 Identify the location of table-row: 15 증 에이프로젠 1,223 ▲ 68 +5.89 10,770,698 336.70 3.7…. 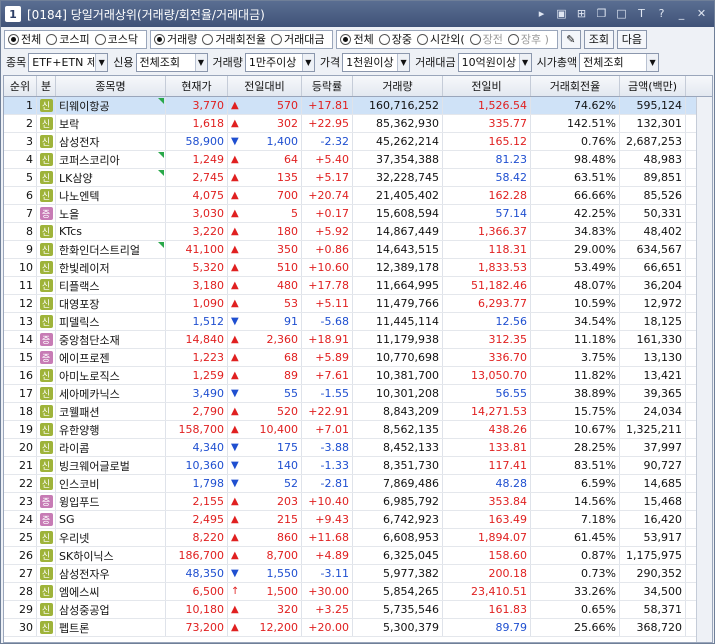
(358, 358).